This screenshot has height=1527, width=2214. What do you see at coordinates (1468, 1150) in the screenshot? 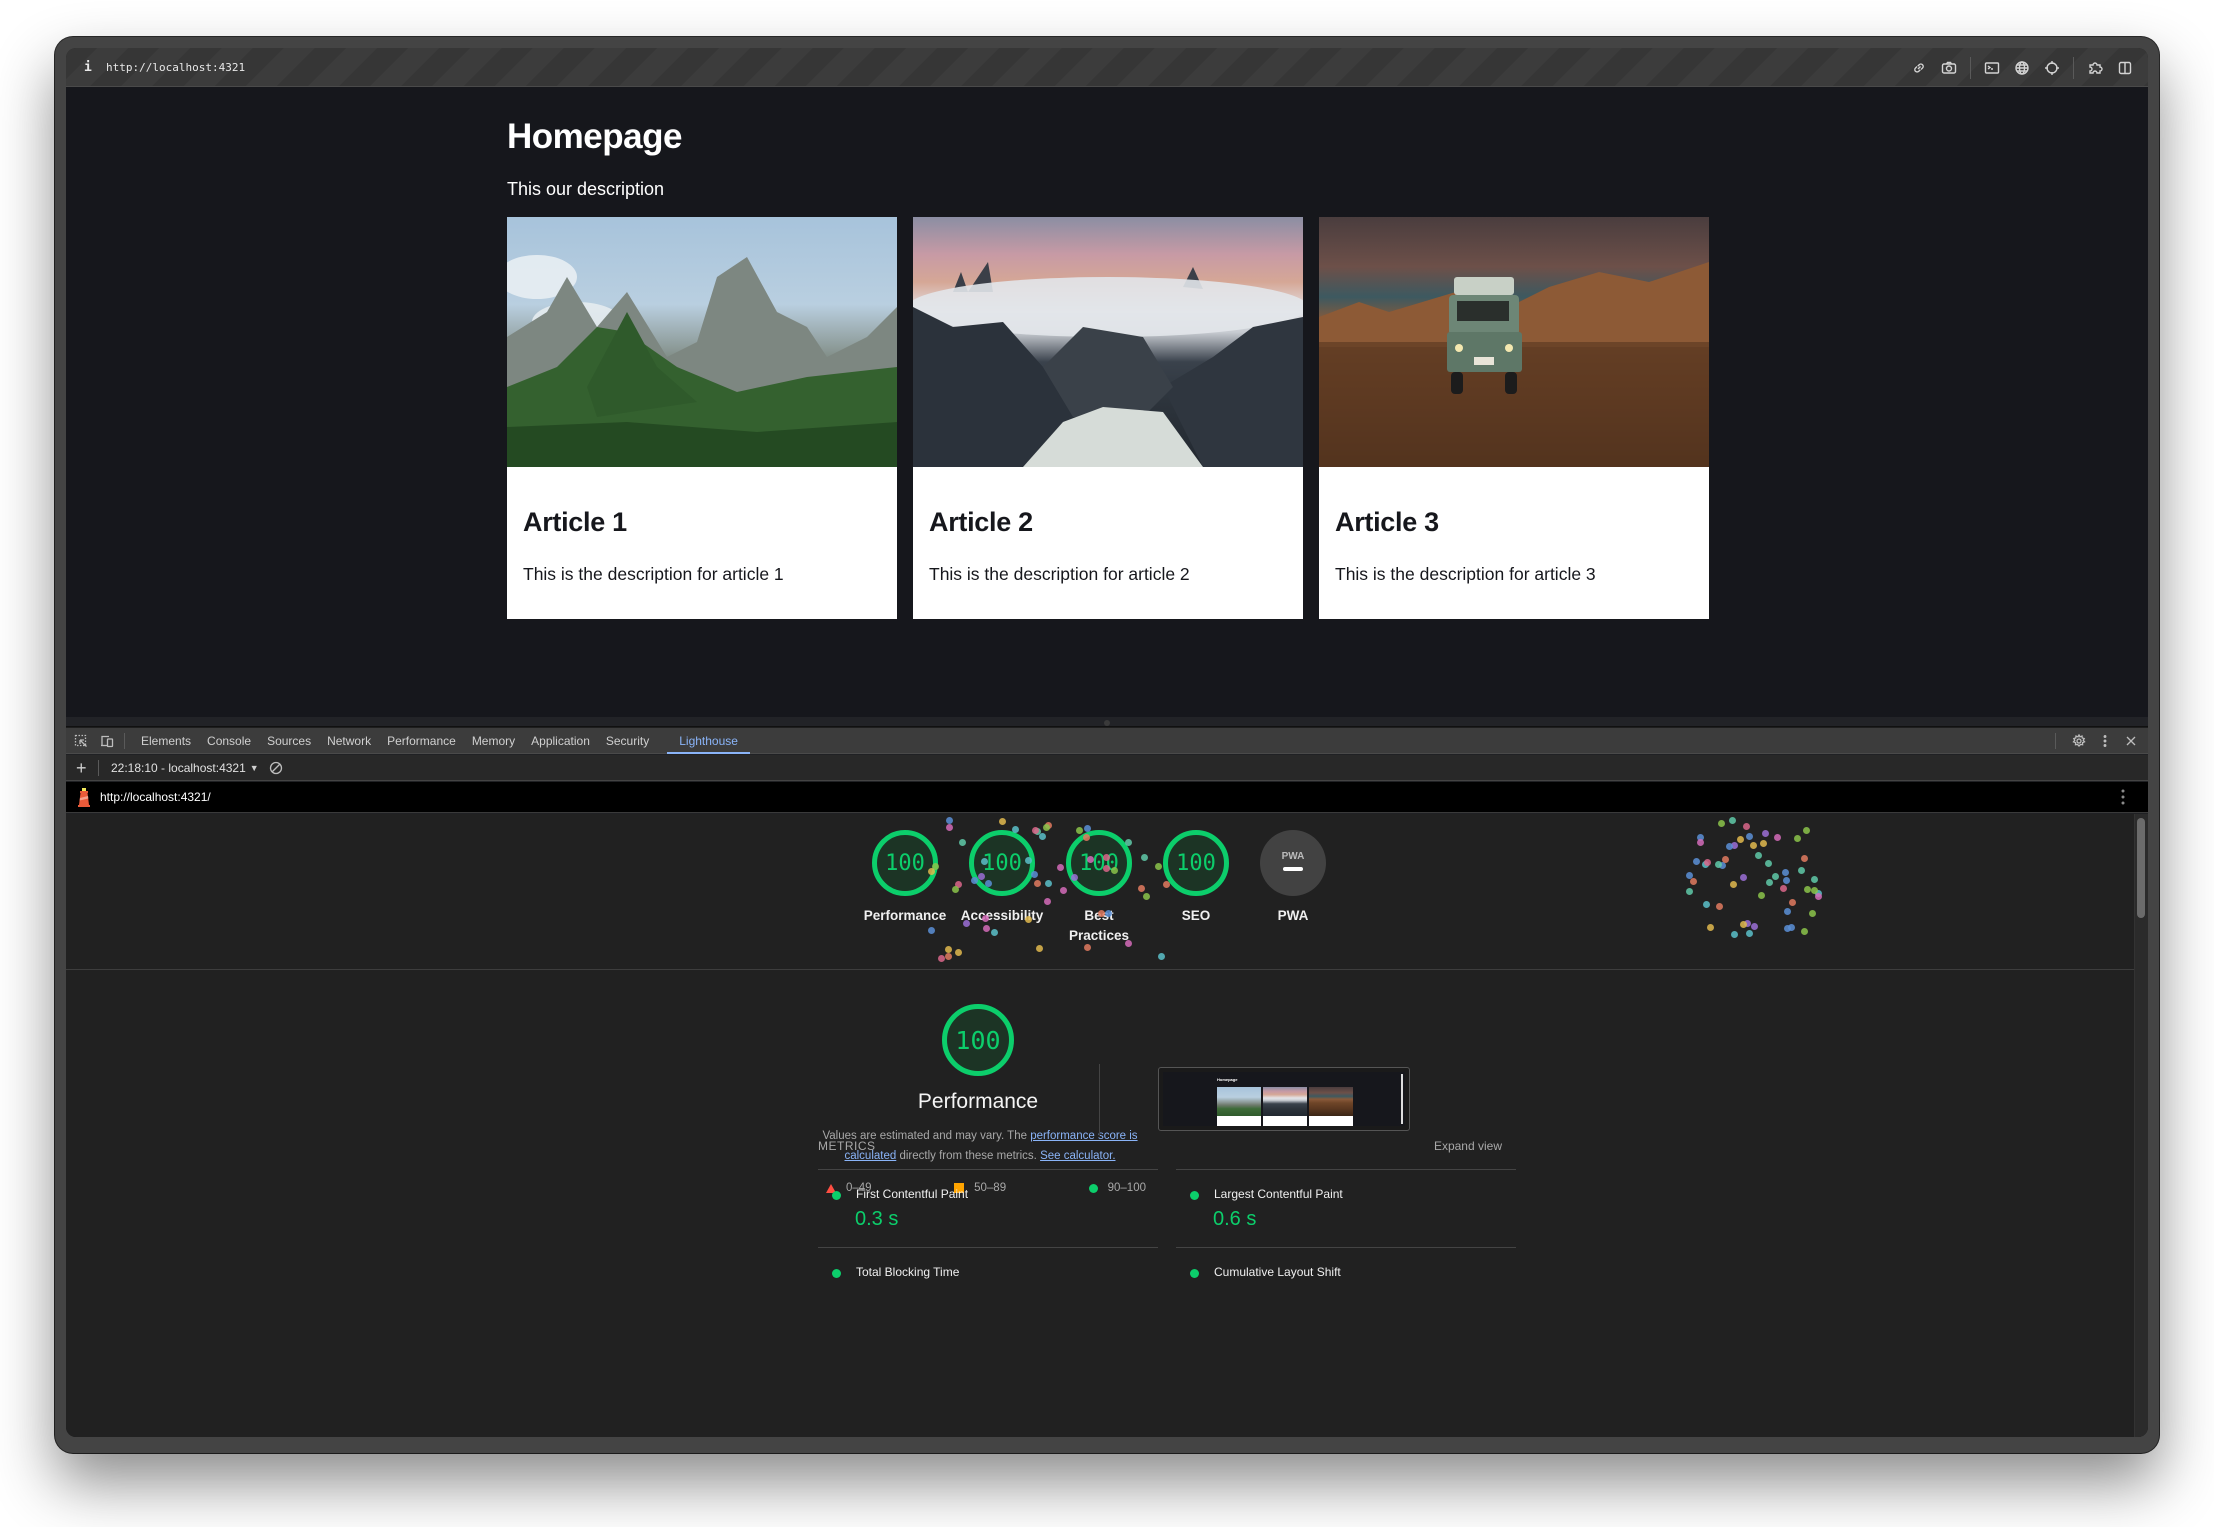
I see `expand-view-toggle: Expand view` at bounding box center [1468, 1150].